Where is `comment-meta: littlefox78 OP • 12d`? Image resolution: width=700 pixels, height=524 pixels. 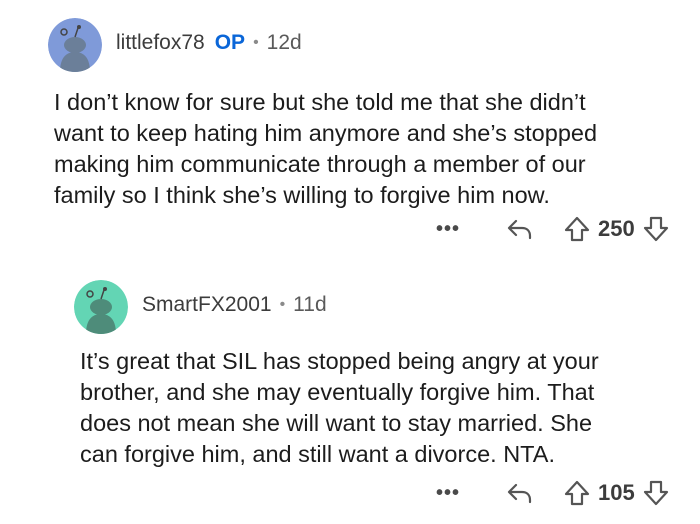
comment-meta: littlefox78 OP • 12d is located at coordinates (209, 43).